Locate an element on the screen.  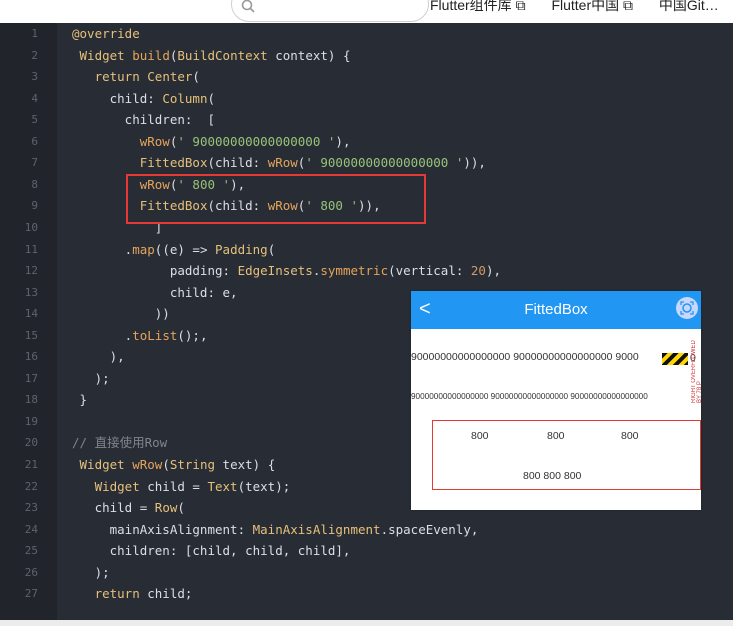
line-number: 18 is located at coordinates (31, 400).